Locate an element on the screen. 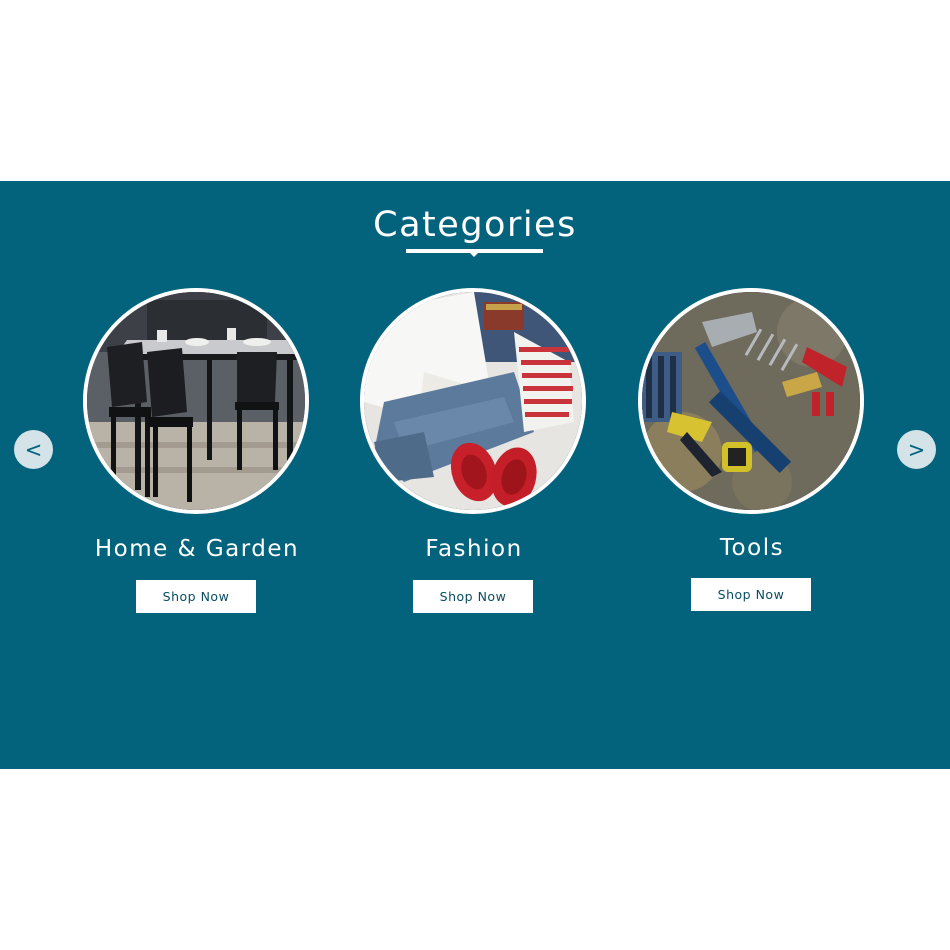 This screenshot has height=950, width=950. clothing-flatlay-photo is located at coordinates (473, 401).